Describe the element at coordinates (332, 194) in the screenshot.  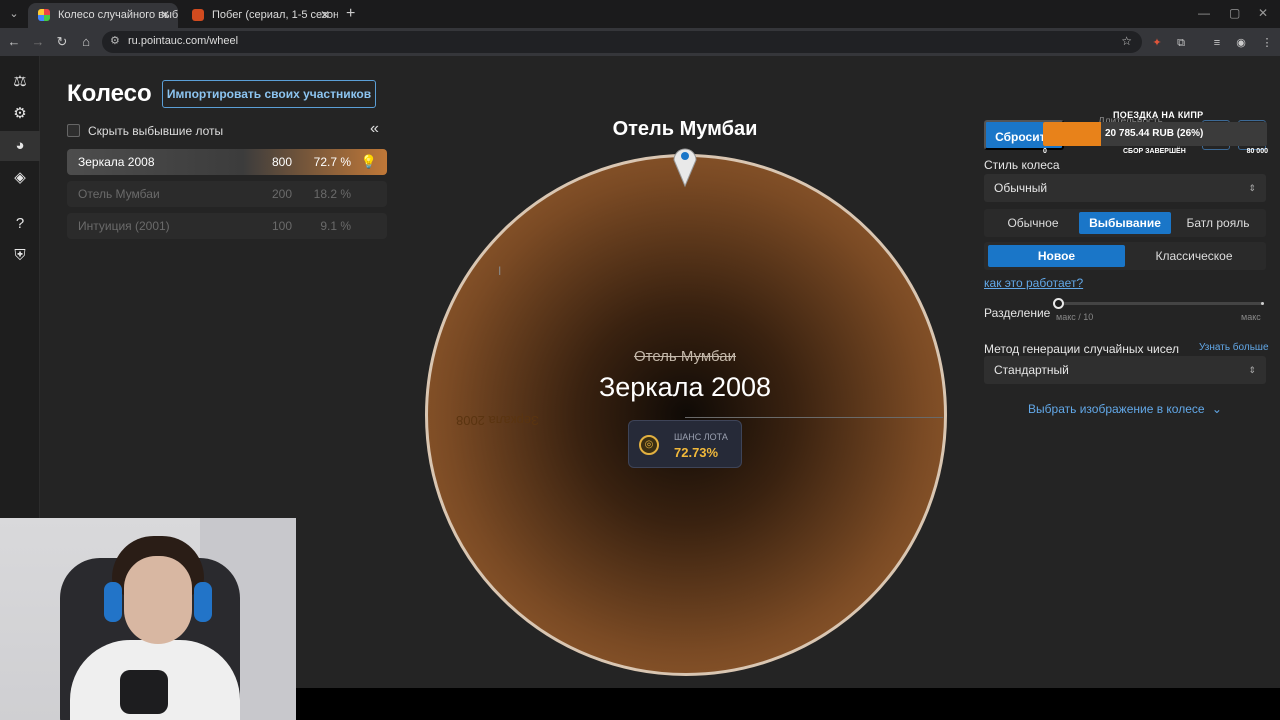
I see `lot-percent: 18.2 %` at that location.